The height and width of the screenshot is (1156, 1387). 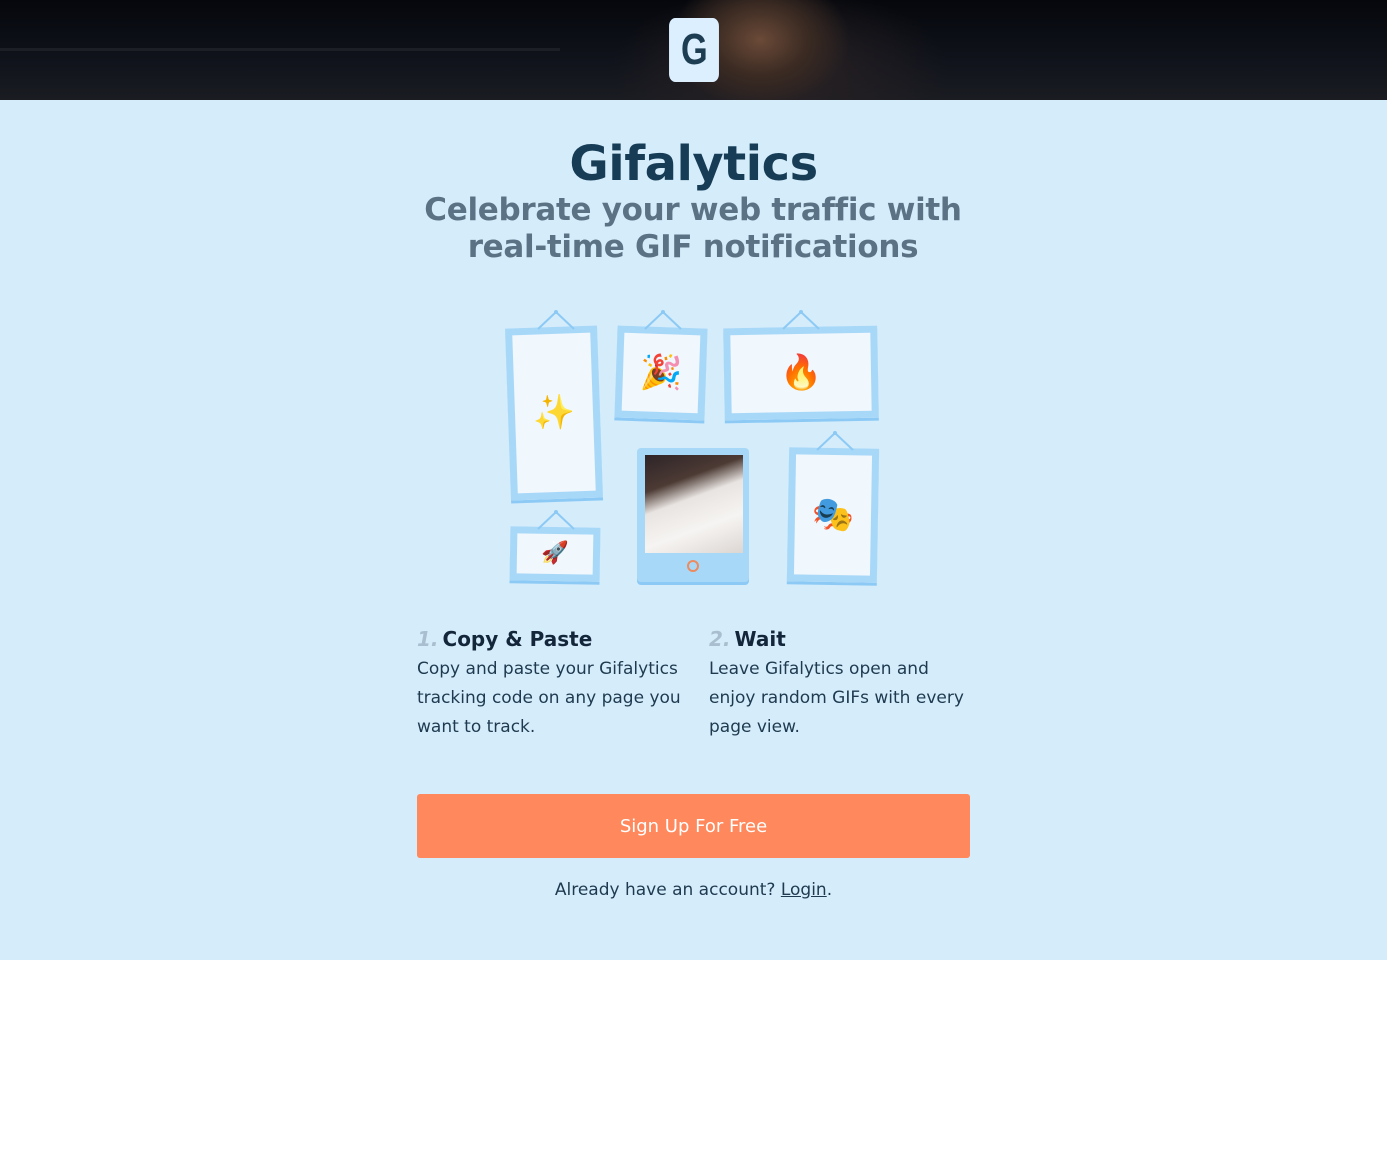 I want to click on photo-detail, so click(x=280, y=49).